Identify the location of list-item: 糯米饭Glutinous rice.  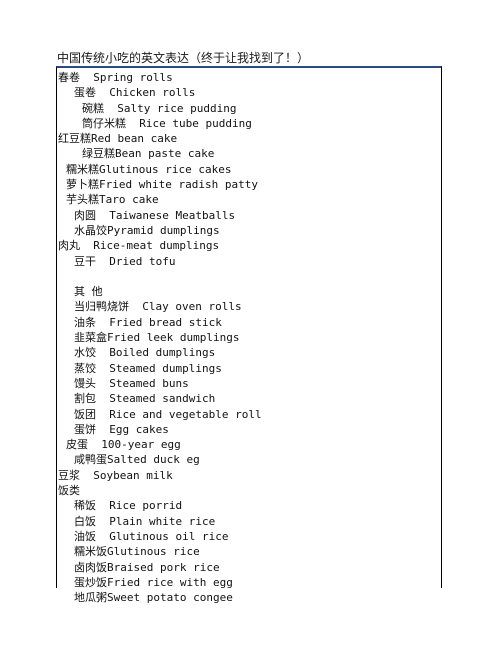
(137, 552).